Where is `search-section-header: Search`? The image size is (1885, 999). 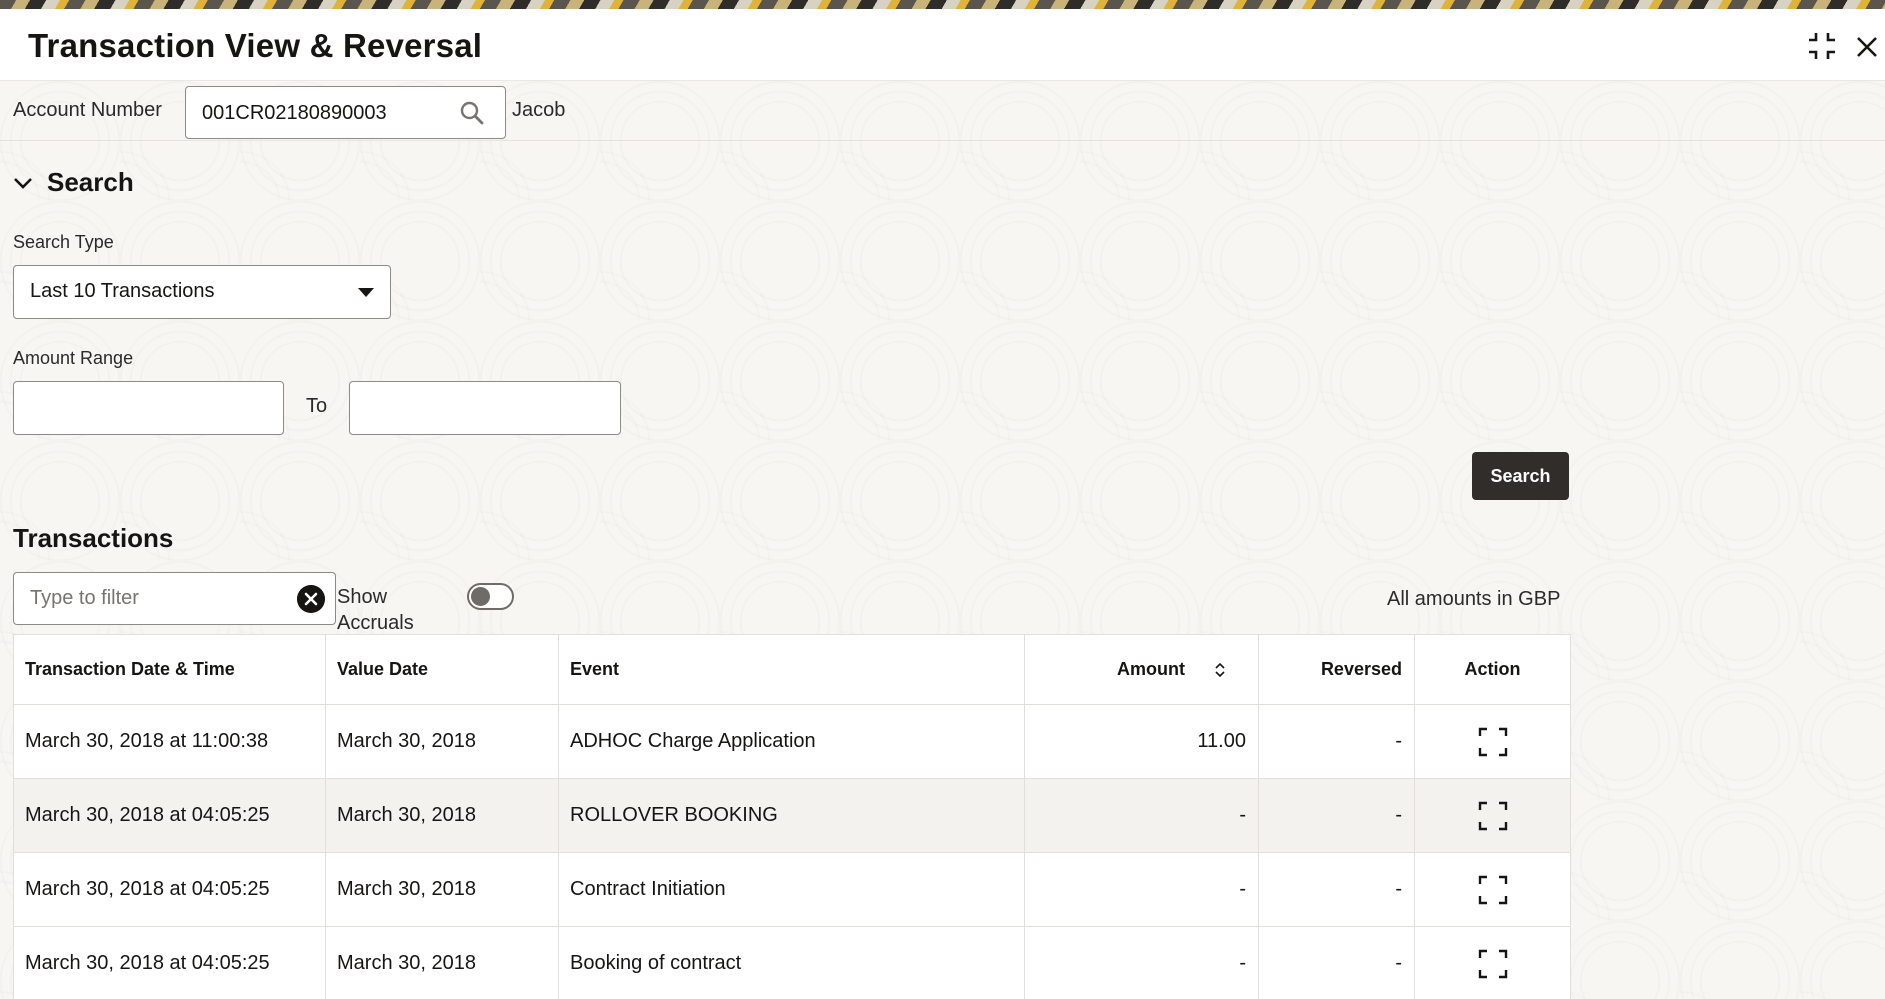 search-section-header: Search is located at coordinates (73, 182).